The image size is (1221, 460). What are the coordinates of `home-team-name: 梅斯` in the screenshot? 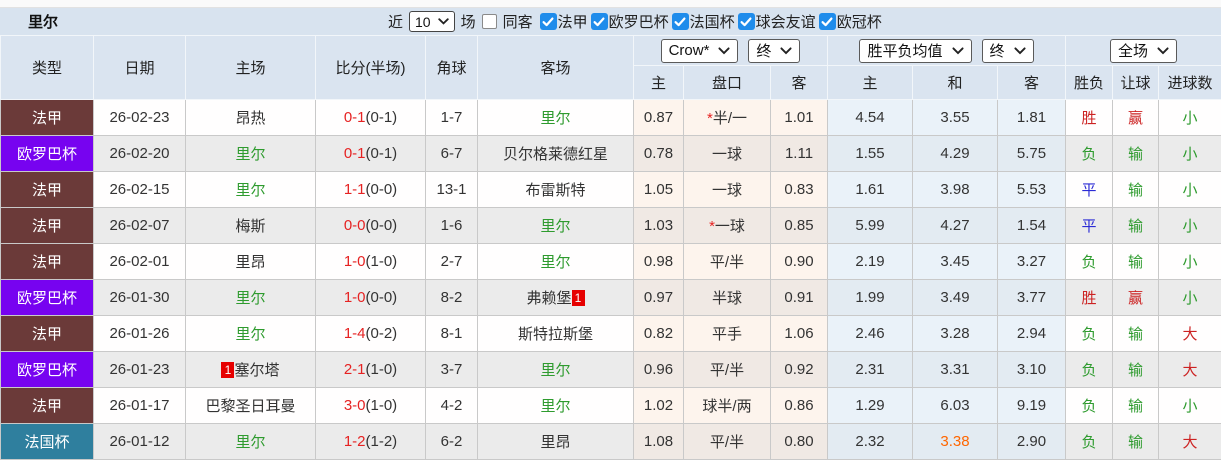 It's located at (250, 226).